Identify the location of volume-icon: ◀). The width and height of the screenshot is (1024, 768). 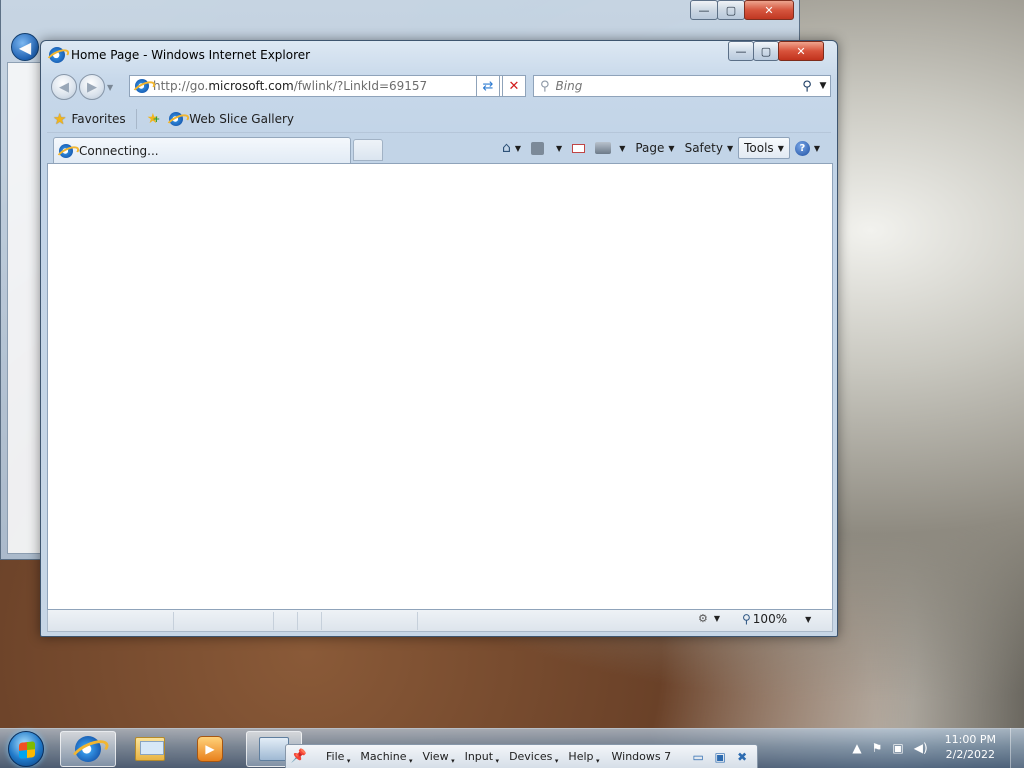
(921, 748).